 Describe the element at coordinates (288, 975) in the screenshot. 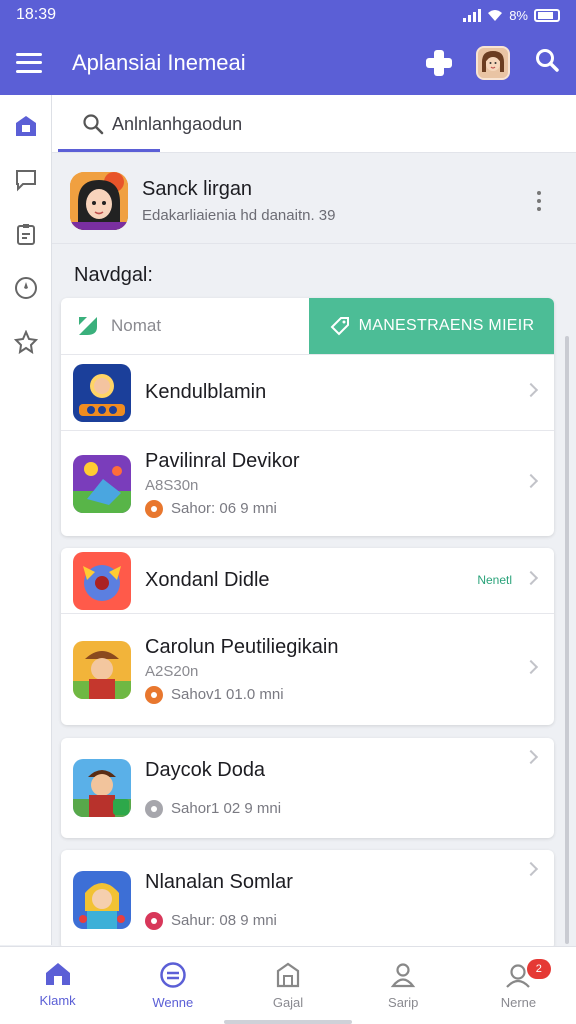

I see `bag-icon` at that location.